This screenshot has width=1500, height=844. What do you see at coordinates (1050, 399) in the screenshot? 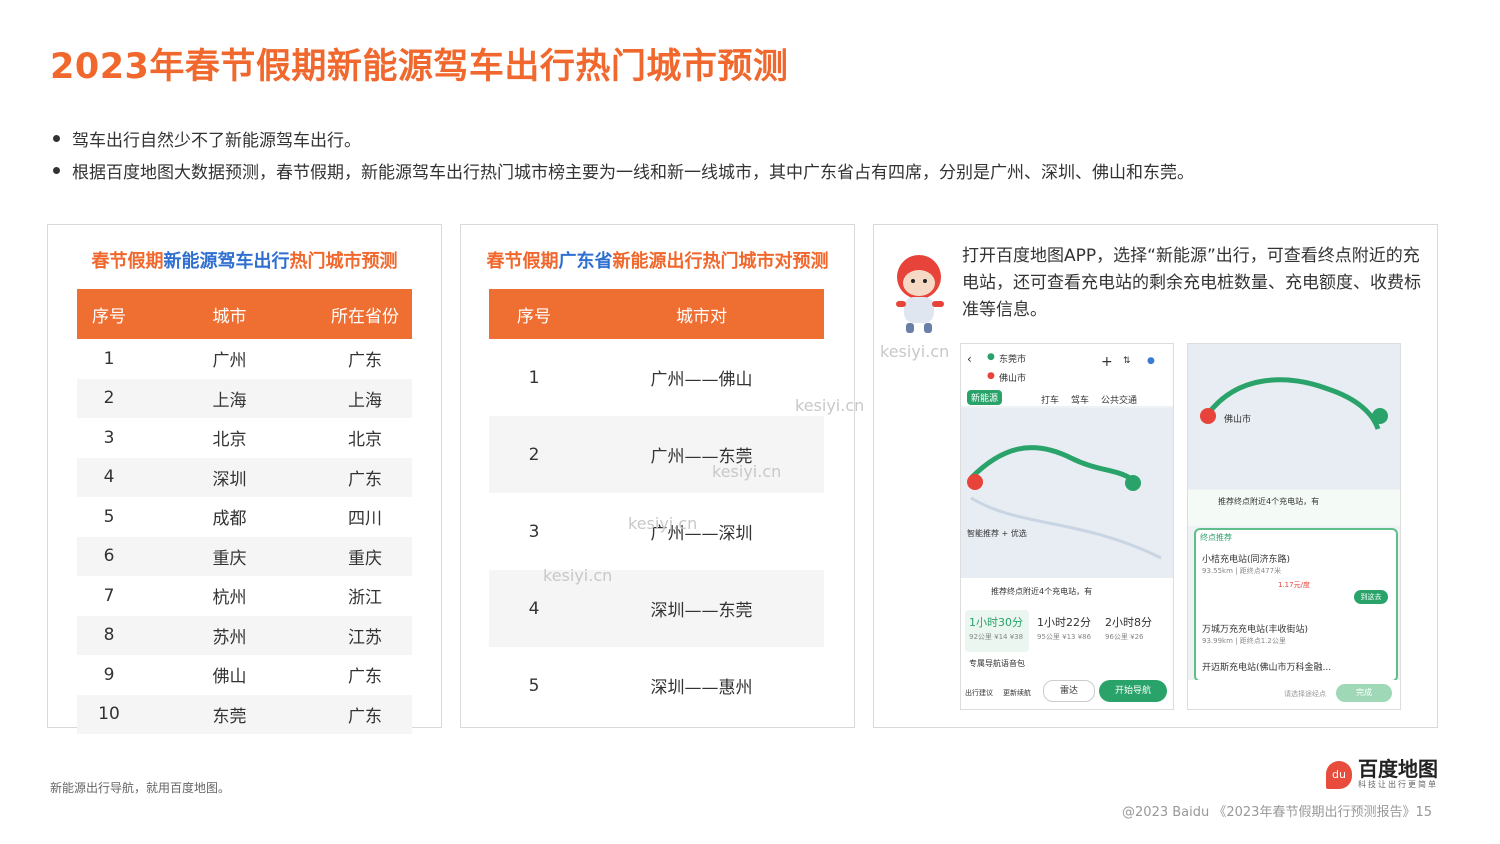
I see `tab-taxi: 打车` at bounding box center [1050, 399].